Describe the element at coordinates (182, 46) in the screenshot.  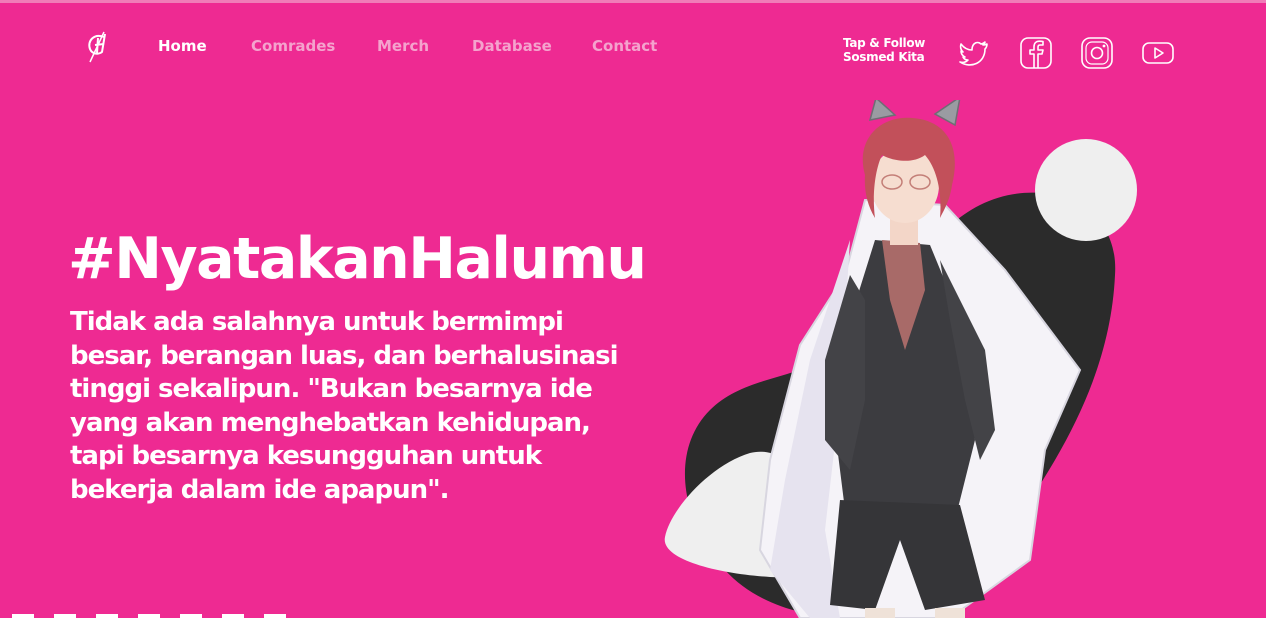
I see `nav-home: Home` at that location.